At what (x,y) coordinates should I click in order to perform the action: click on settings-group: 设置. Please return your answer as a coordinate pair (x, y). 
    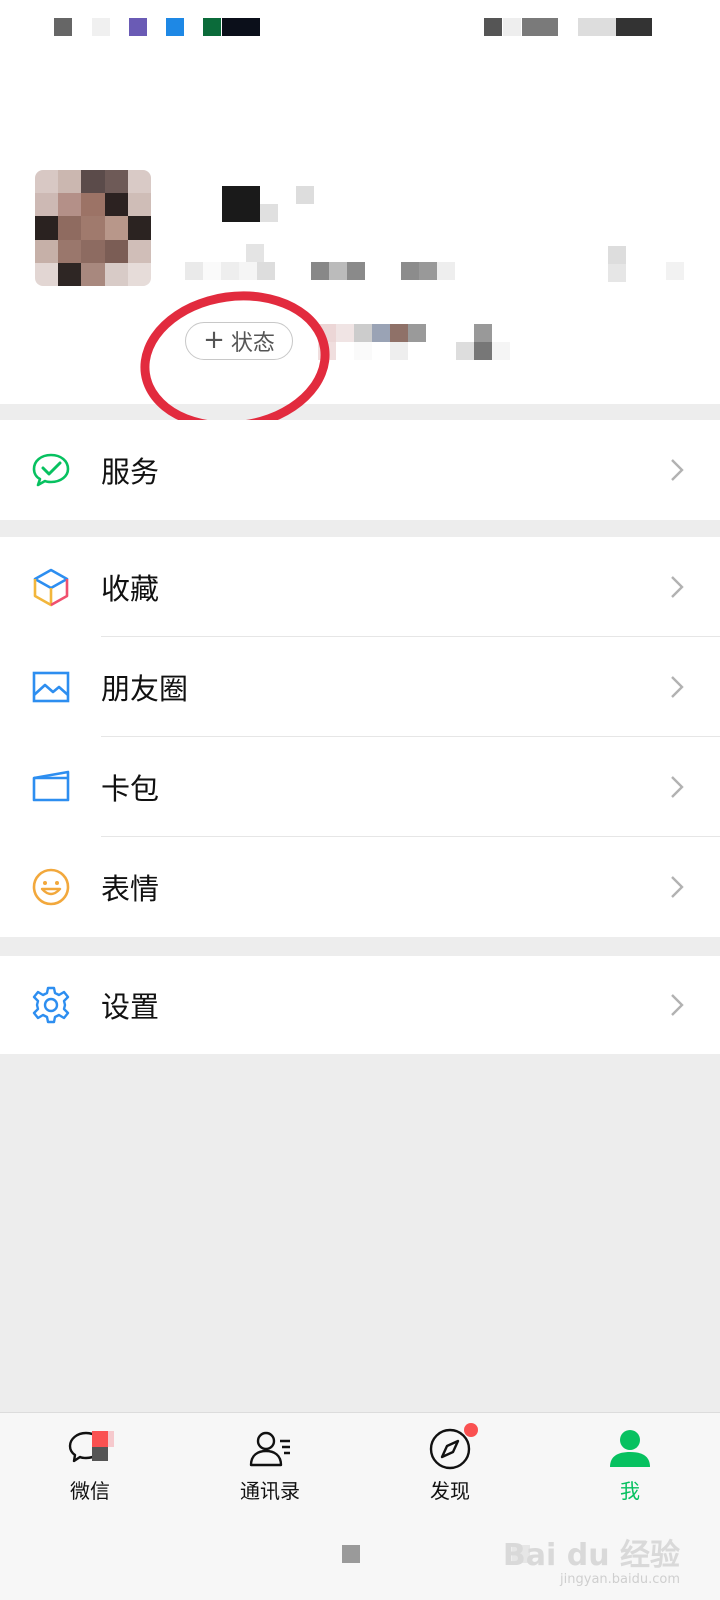
    Looking at the image, I should click on (360, 1005).